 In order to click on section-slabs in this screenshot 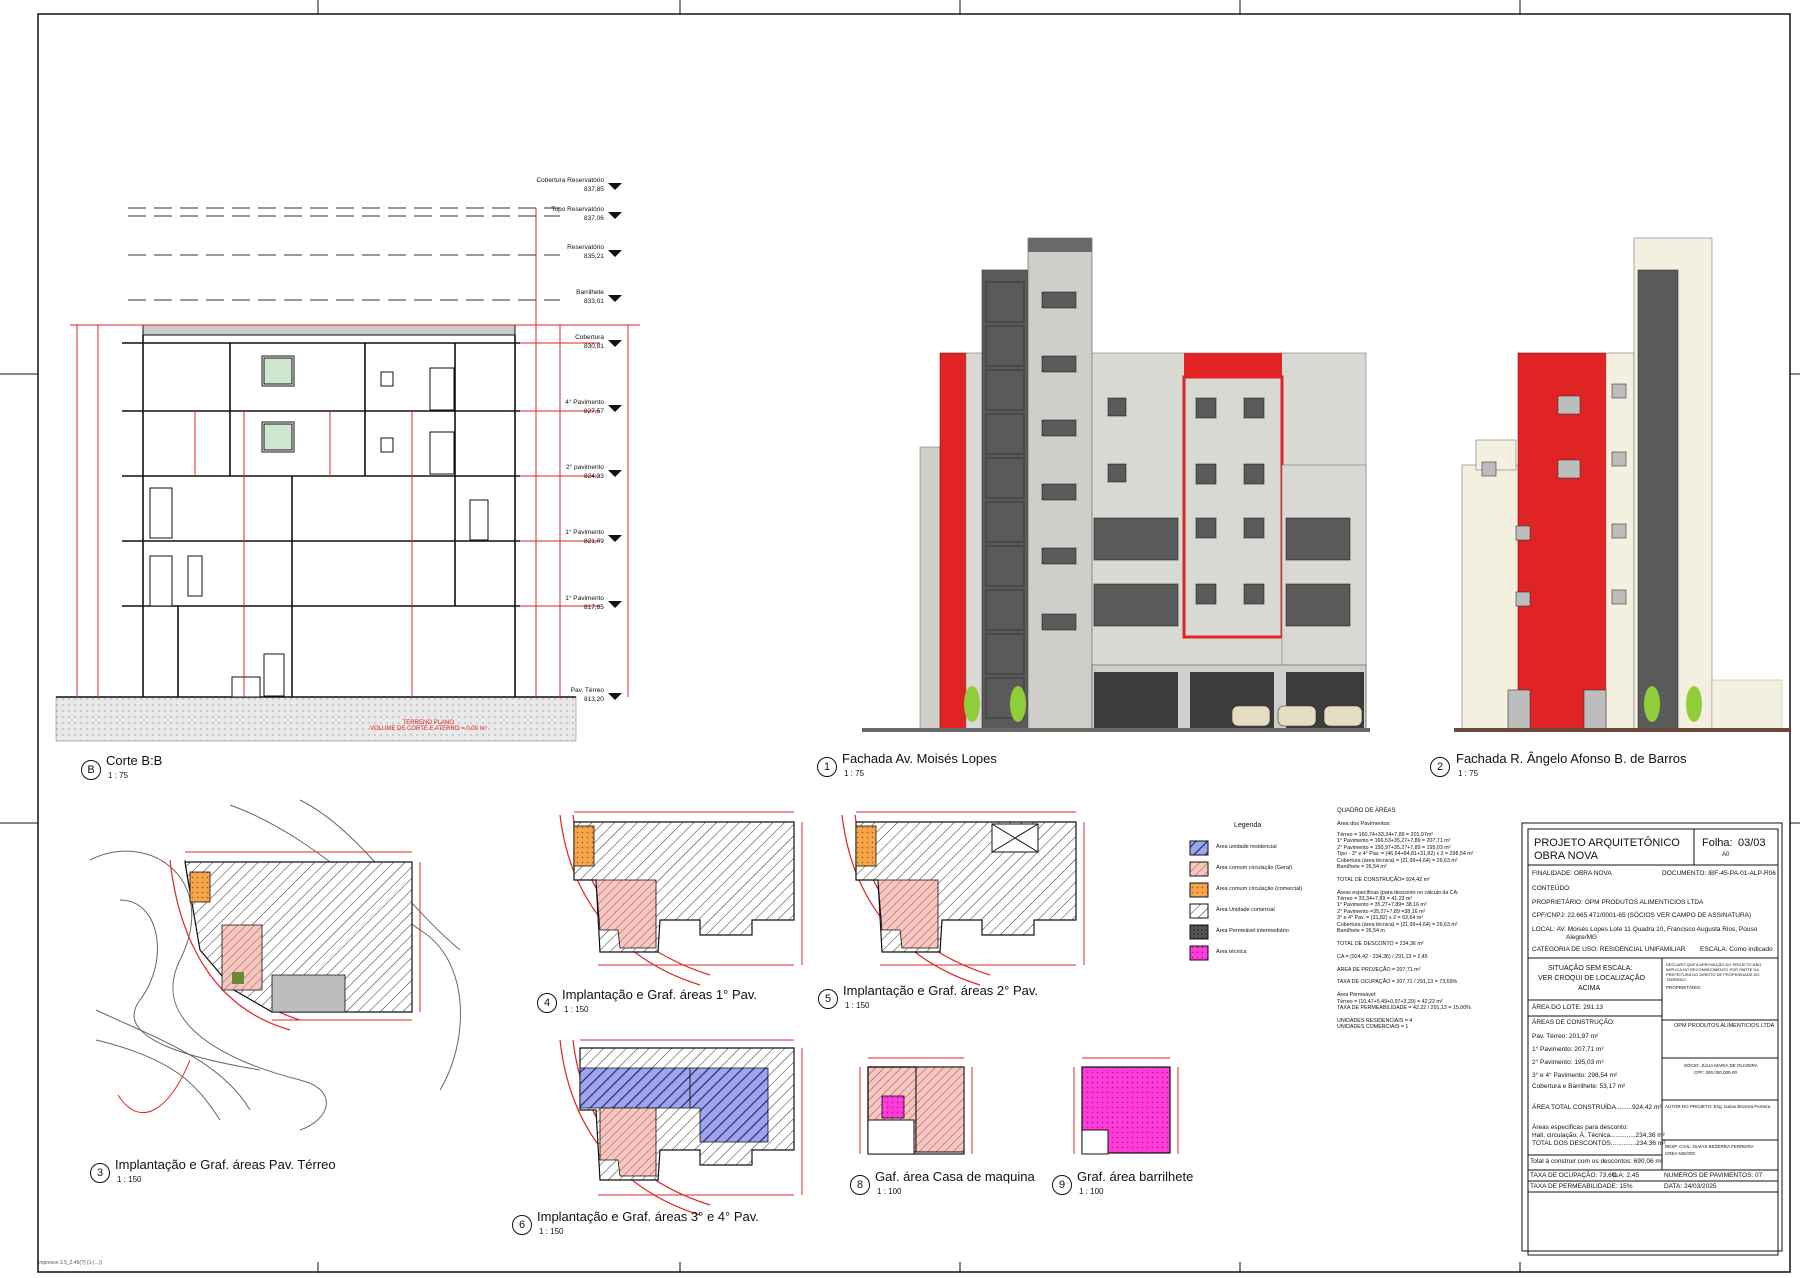, I will do `click(316, 516)`.